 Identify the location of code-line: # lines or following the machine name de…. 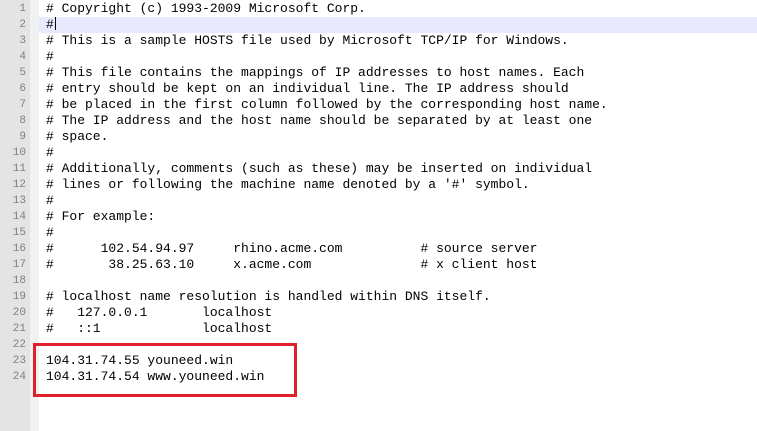
(401, 185).